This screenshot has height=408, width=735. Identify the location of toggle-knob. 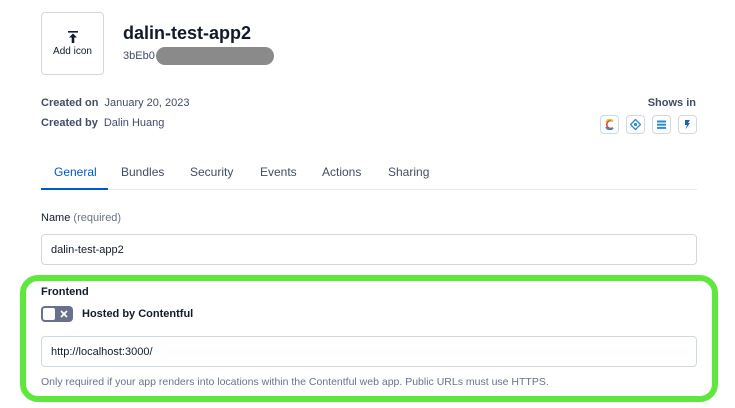
(49, 314).